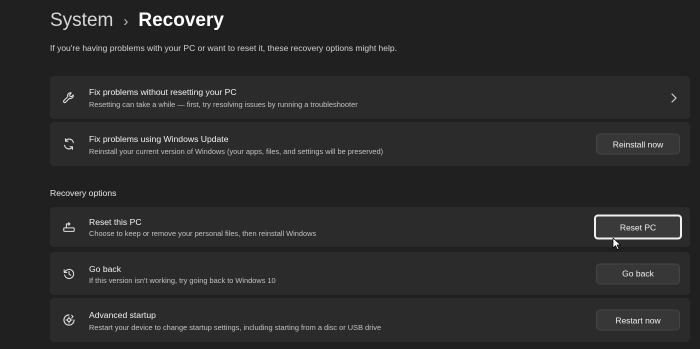 The width and height of the screenshot is (700, 349). Describe the element at coordinates (83, 193) in the screenshot. I see `section-heading-recovery-options: Recovery options` at that location.